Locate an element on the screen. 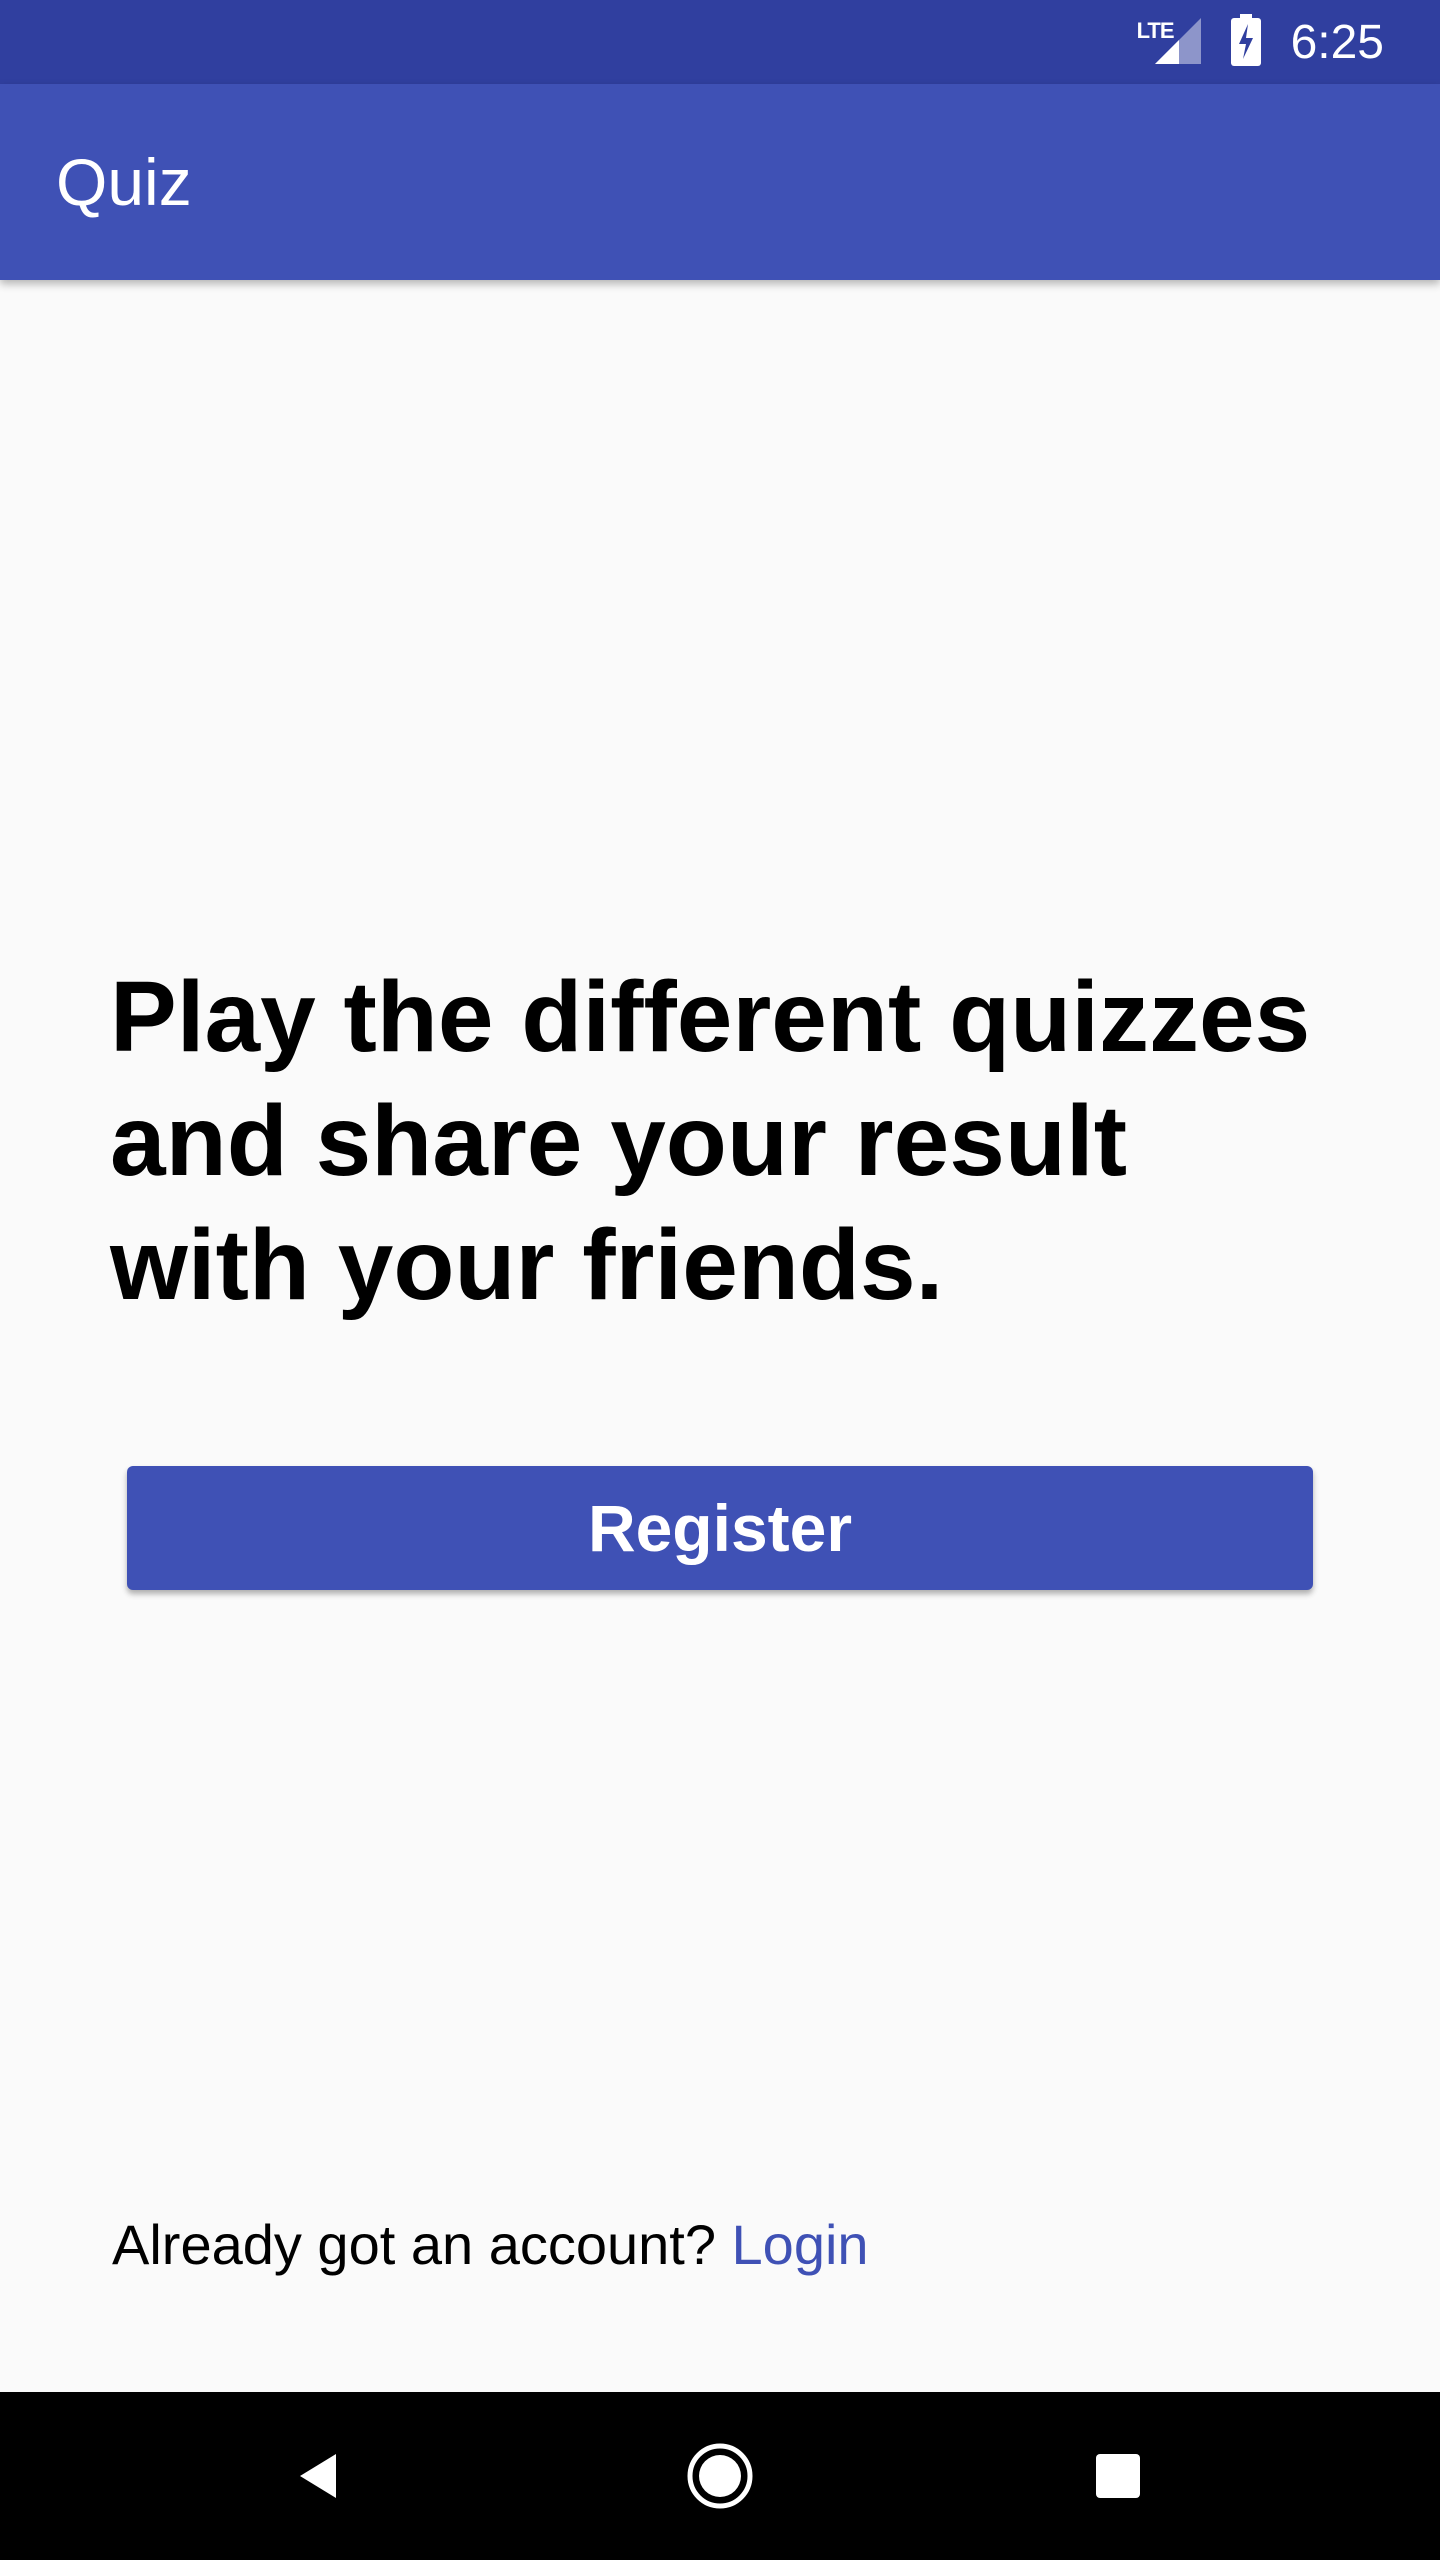  status-time: 6:25 is located at coordinates (1337, 42).